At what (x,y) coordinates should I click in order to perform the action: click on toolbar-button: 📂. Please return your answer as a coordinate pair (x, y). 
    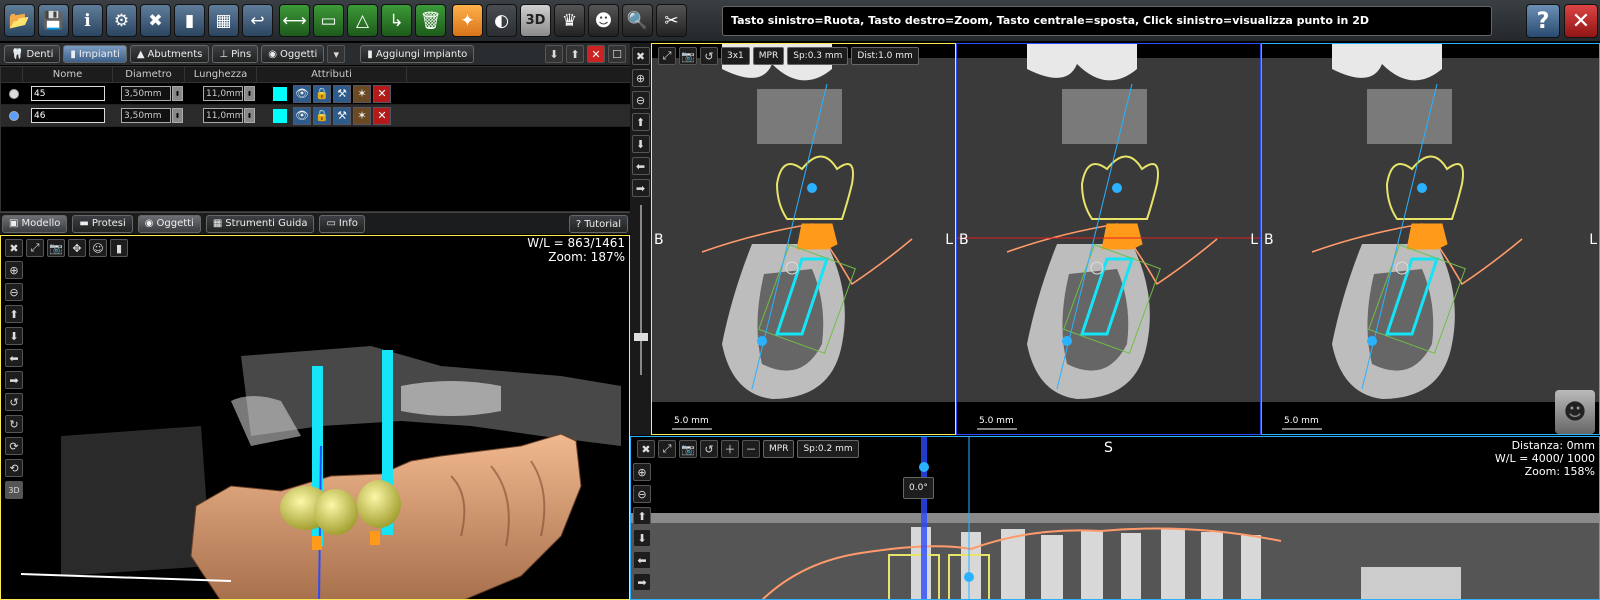
    Looking at the image, I should click on (19, 20).